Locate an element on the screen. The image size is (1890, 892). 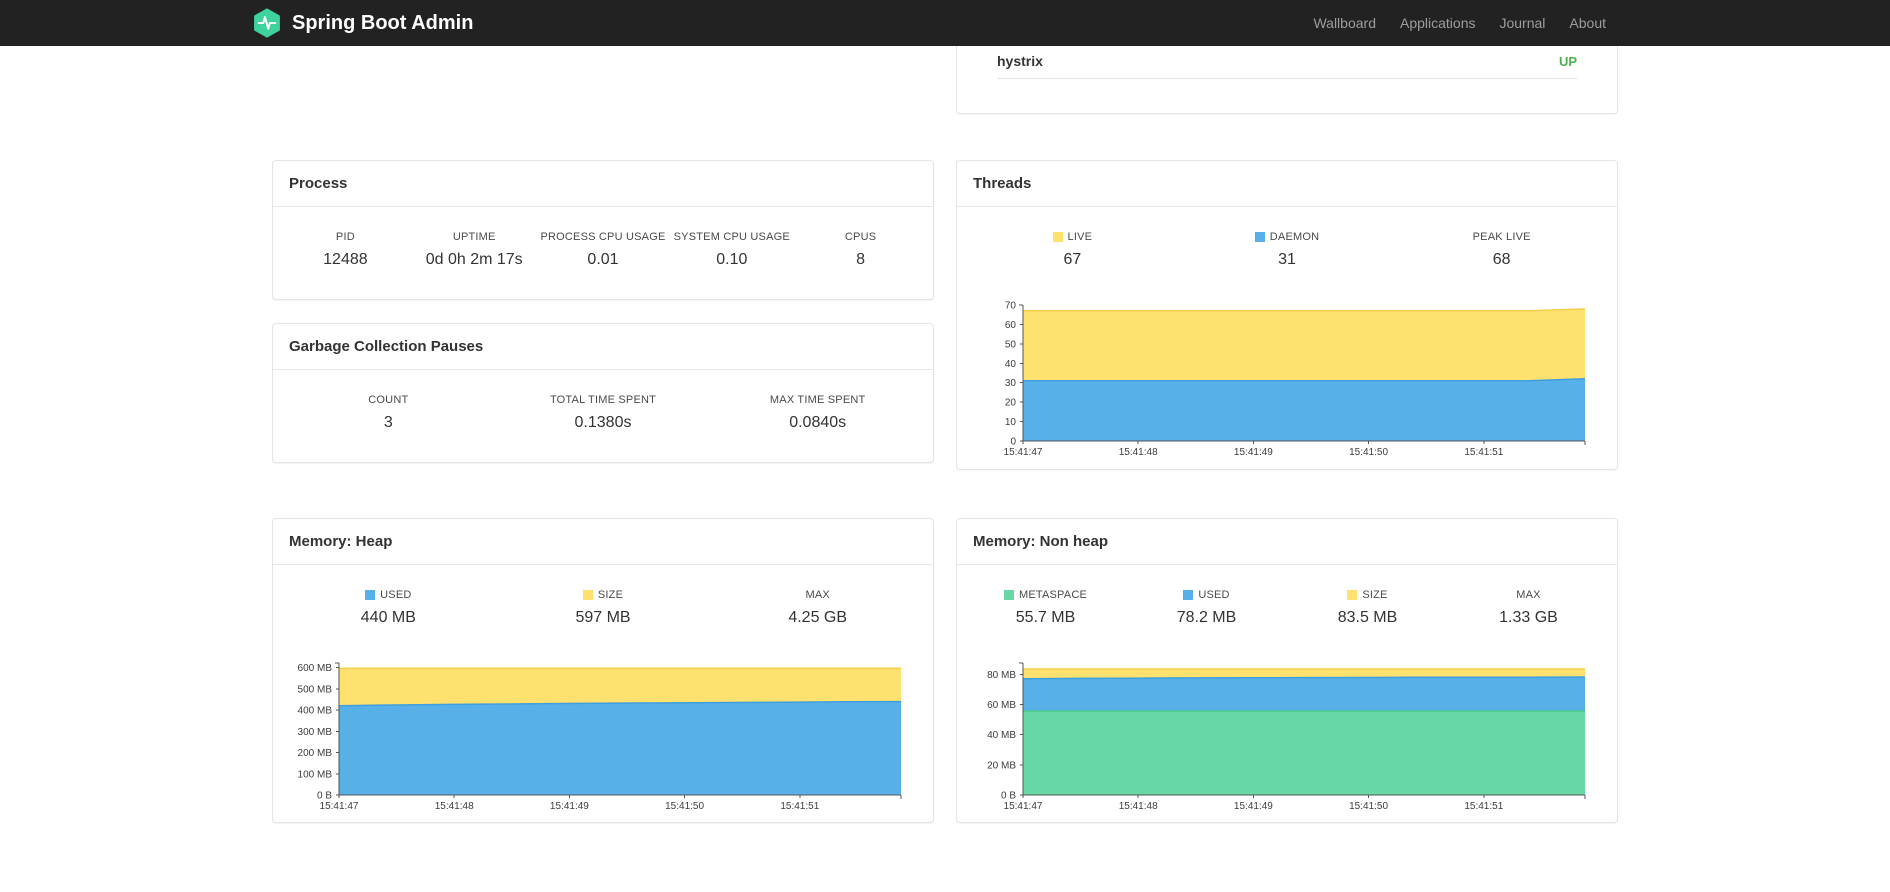
svg-text: 80 MB is located at coordinates (1001, 675).